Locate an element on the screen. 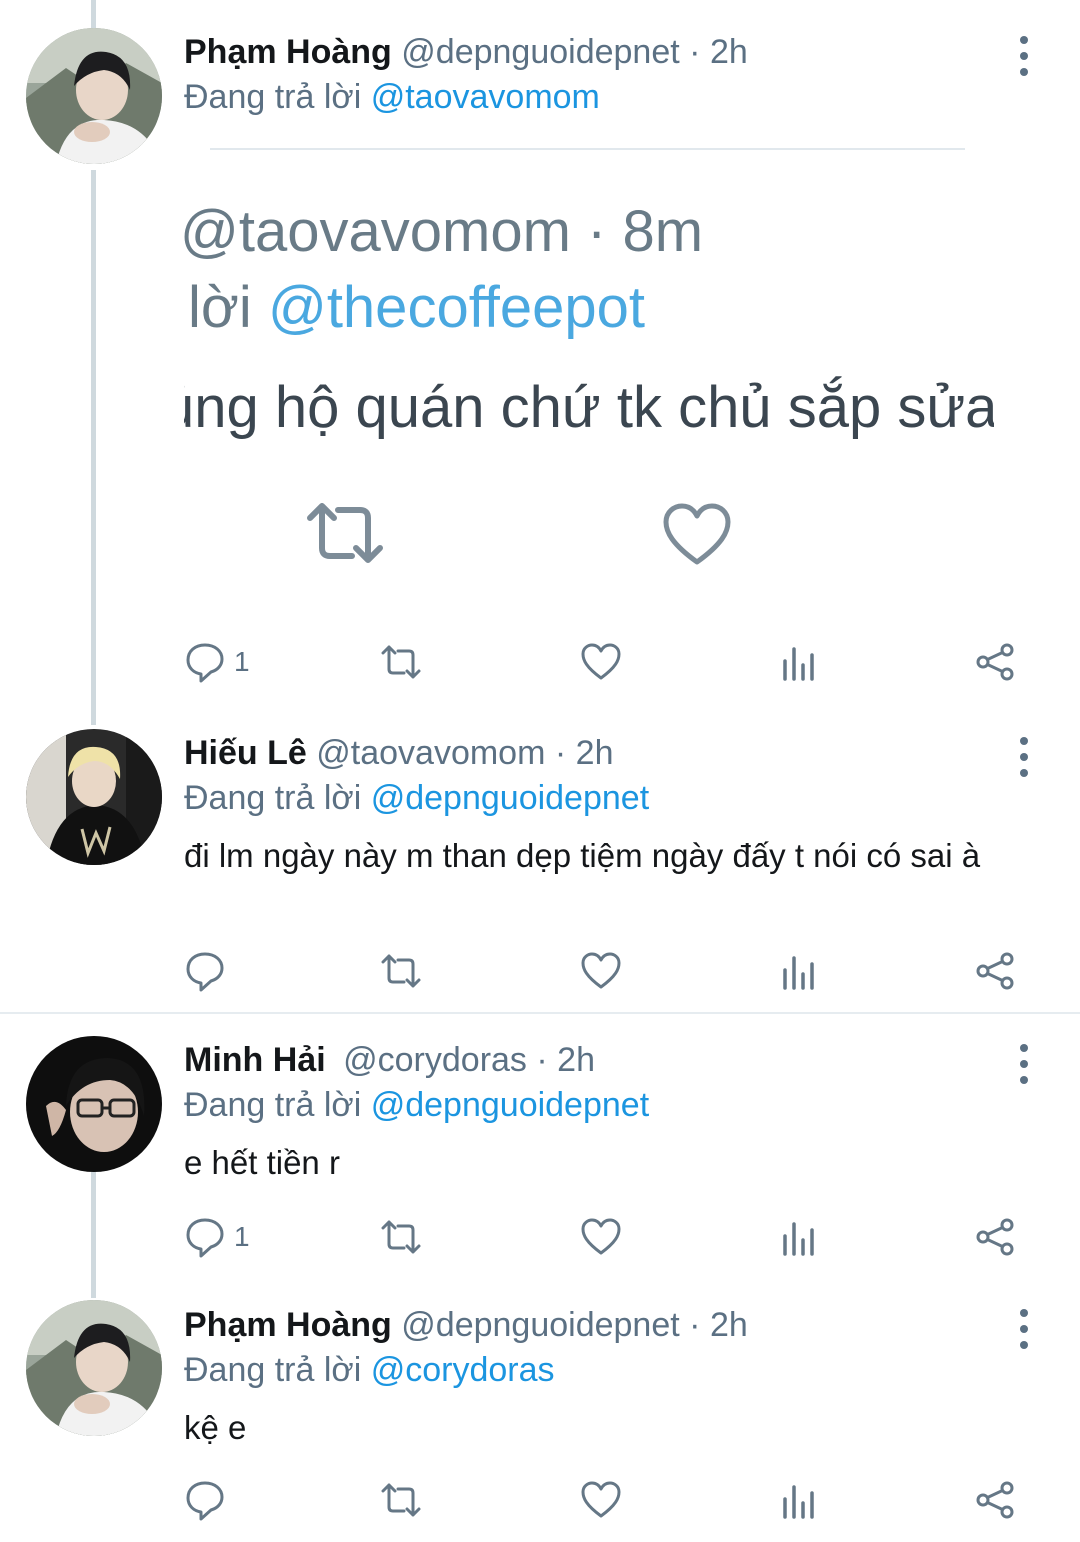  tweet-header: Hiếu Lê @taovavomom · 2h is located at coordinates (398, 753).